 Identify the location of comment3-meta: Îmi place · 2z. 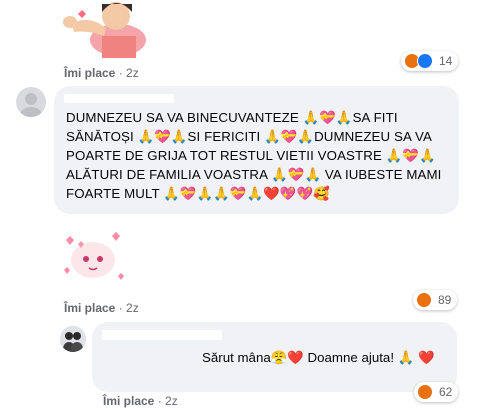
(140, 401).